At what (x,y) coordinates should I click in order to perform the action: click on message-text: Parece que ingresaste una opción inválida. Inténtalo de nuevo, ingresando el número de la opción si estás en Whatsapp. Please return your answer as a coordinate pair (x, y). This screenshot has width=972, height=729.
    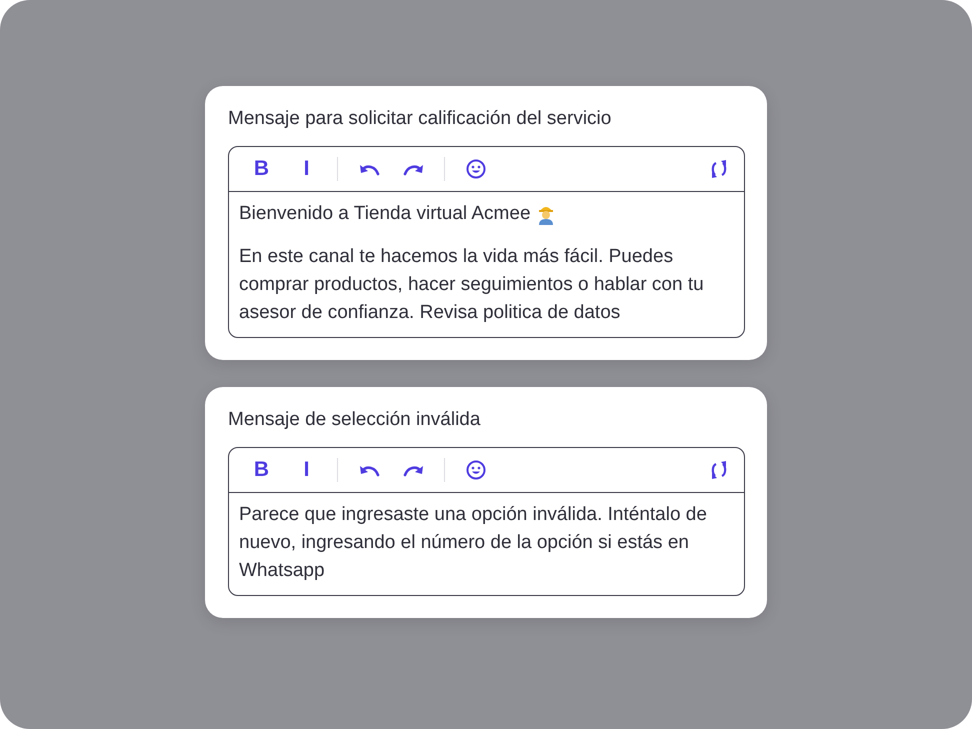
    Looking at the image, I should click on (473, 543).